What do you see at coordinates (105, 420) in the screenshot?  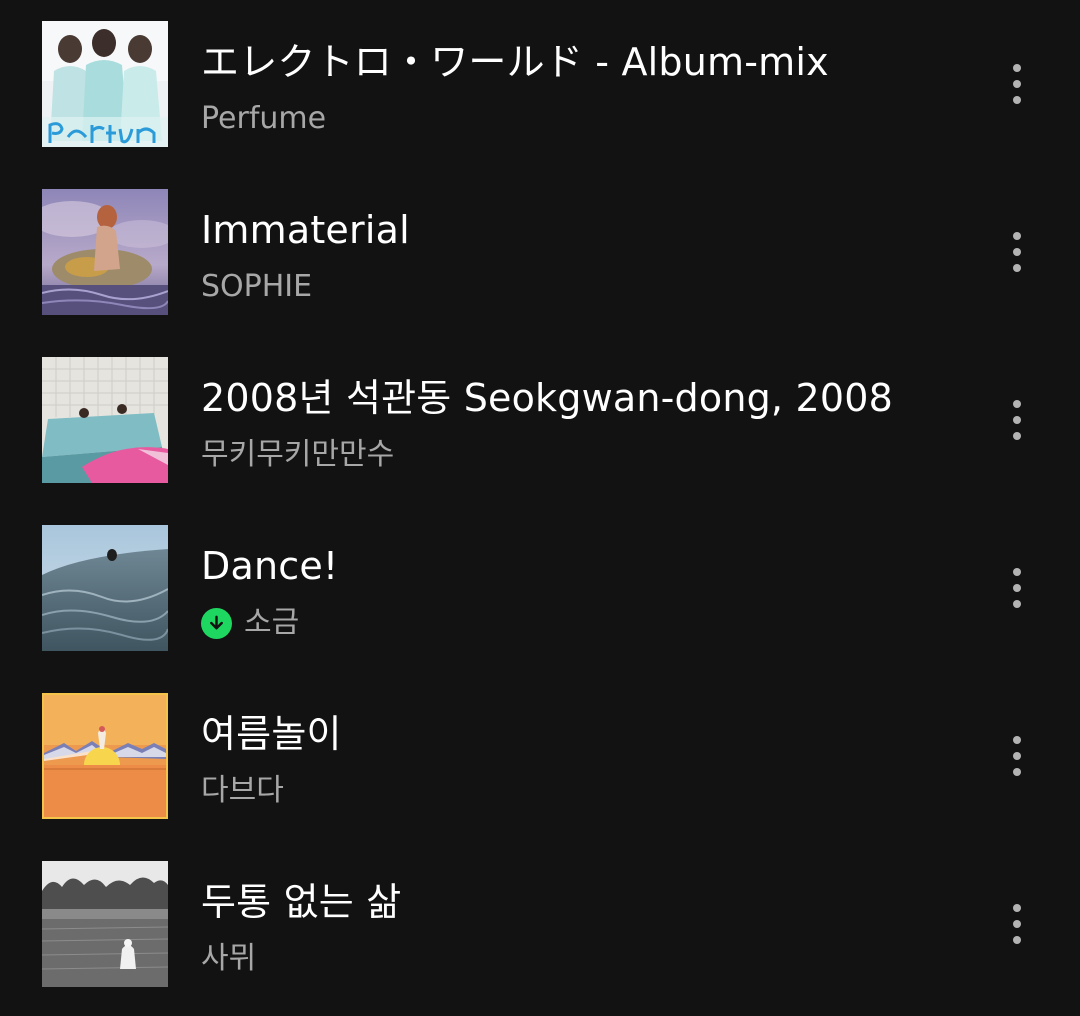 I see `album-cover-pool` at bounding box center [105, 420].